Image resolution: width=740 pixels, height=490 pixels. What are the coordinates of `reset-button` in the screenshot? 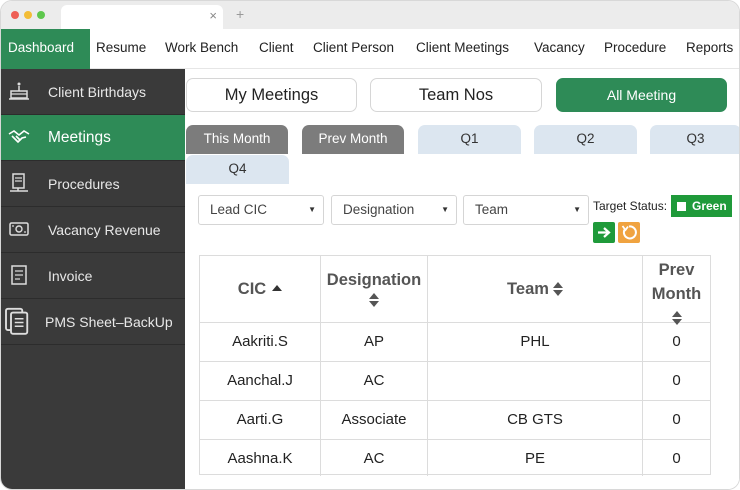 It's located at (629, 232).